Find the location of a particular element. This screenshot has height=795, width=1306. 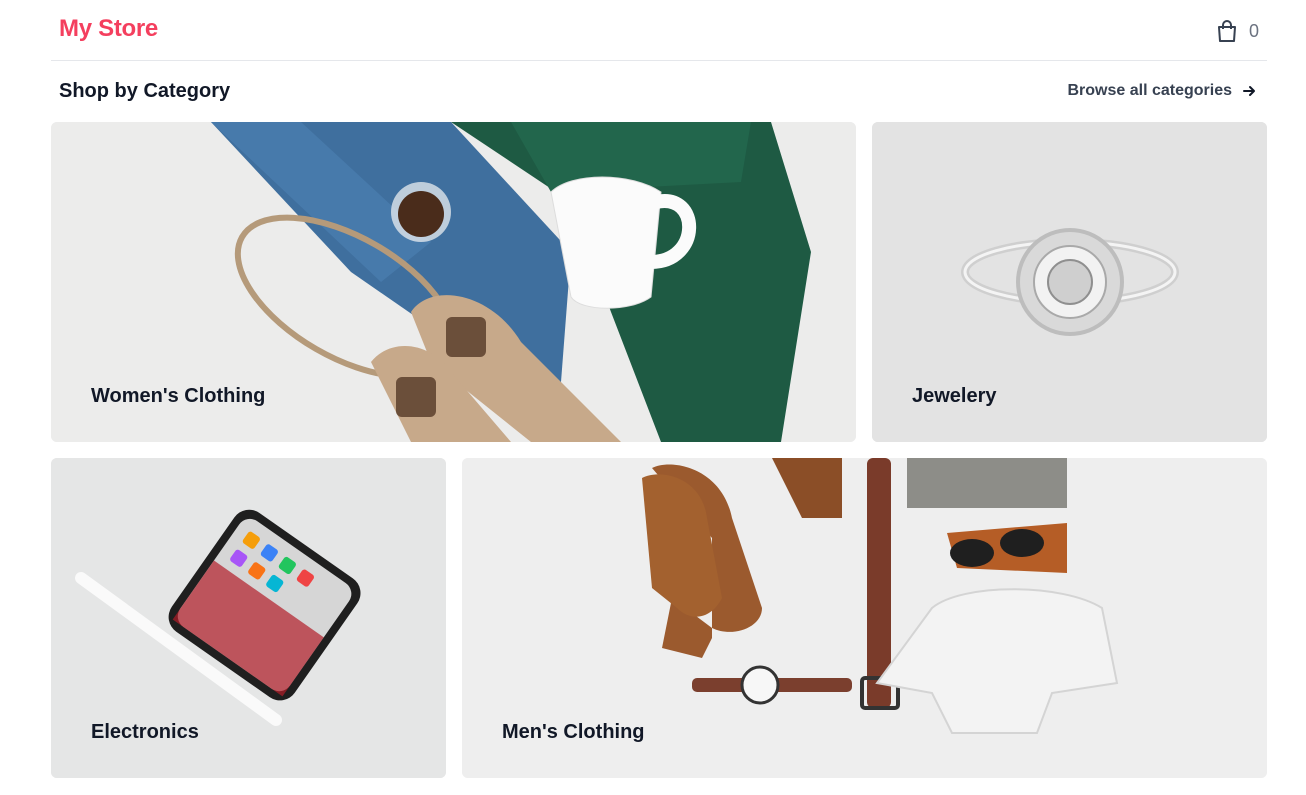

shopping-bag-icon is located at coordinates (1226, 31).